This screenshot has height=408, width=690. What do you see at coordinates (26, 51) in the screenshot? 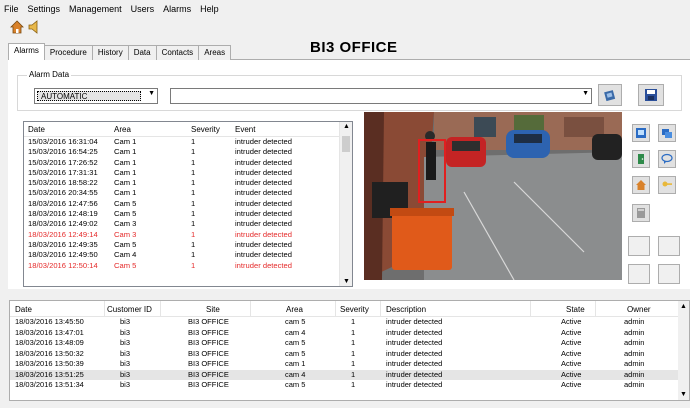
I see `tab-alarms: Alarms` at bounding box center [26, 51].